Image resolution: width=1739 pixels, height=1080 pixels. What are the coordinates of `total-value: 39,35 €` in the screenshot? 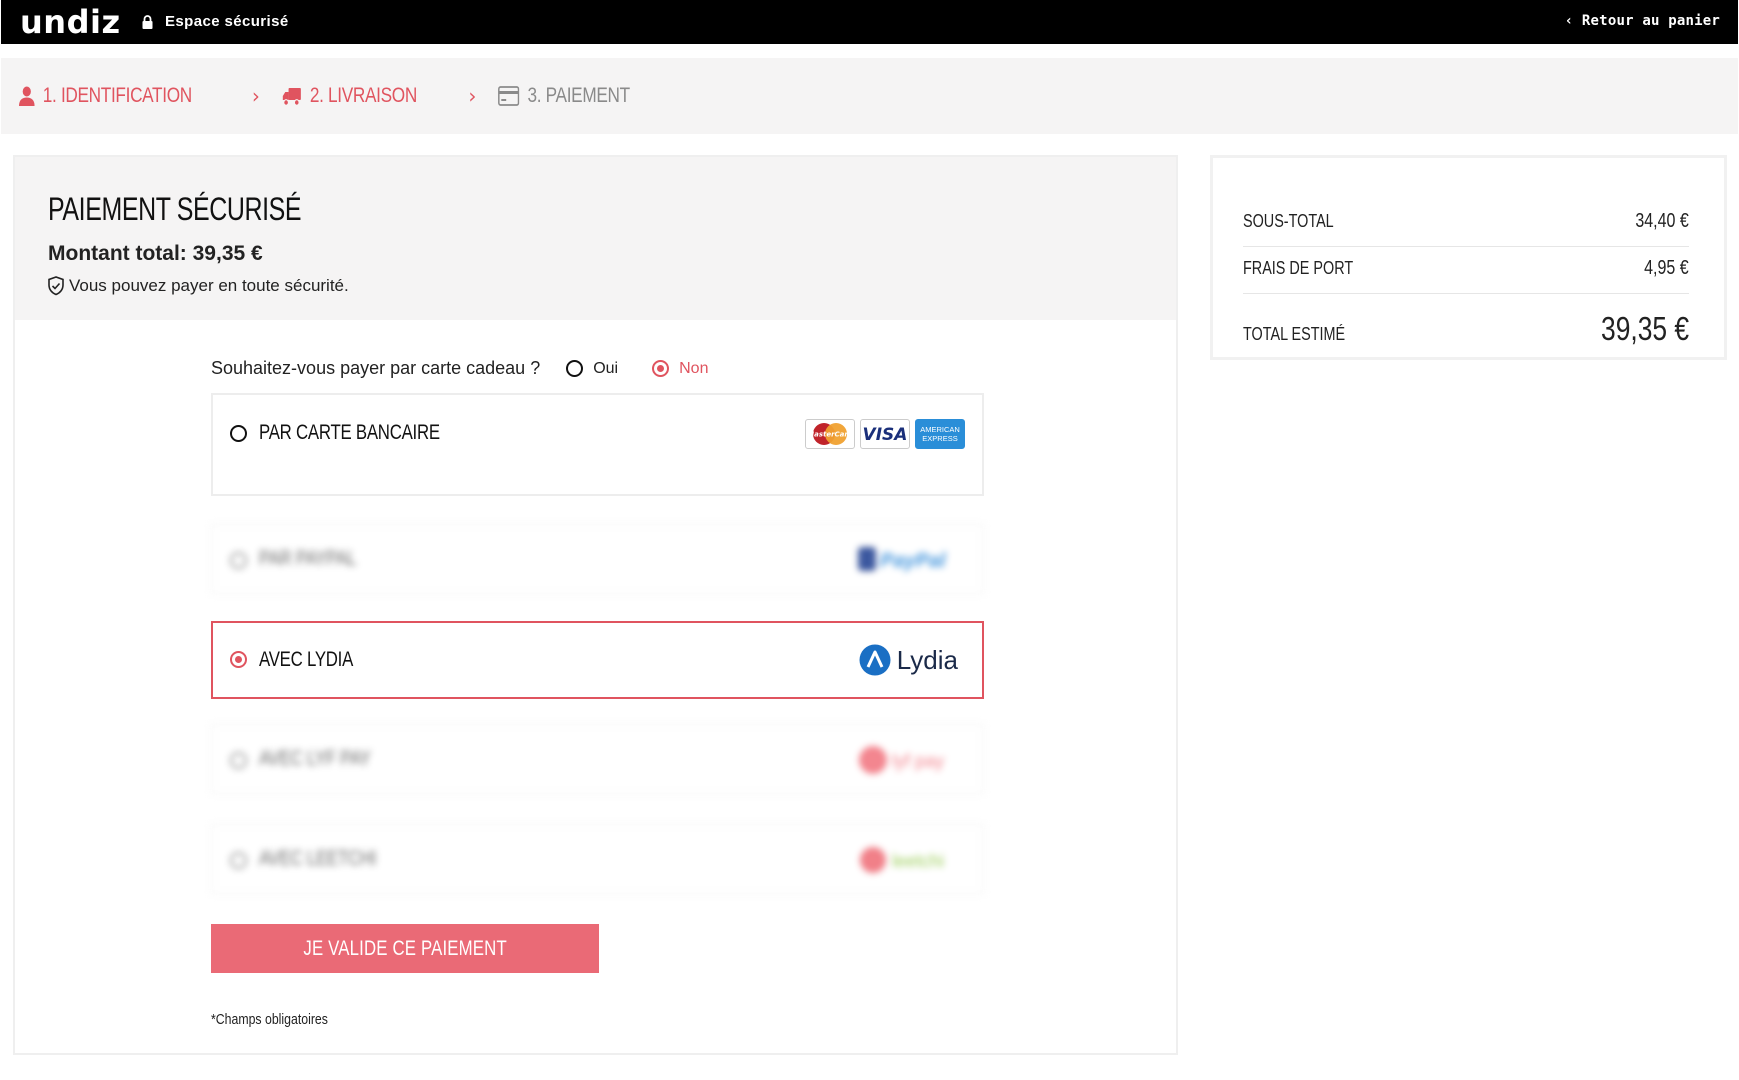 It's located at (1644, 328).